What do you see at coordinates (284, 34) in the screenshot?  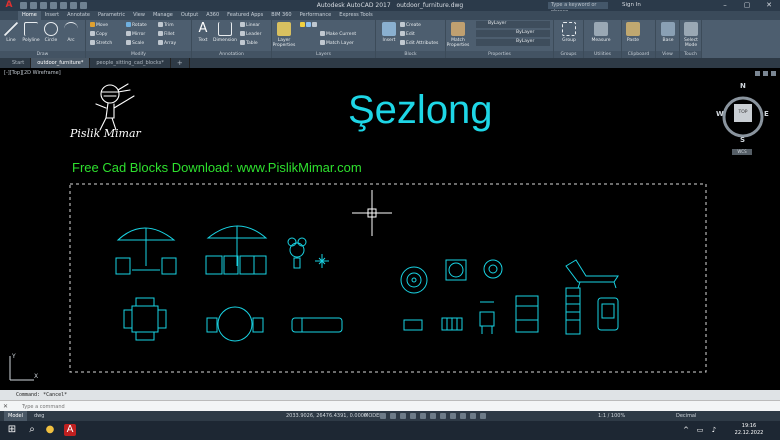 I see `layer-properties-button: Layer Properties` at bounding box center [284, 34].